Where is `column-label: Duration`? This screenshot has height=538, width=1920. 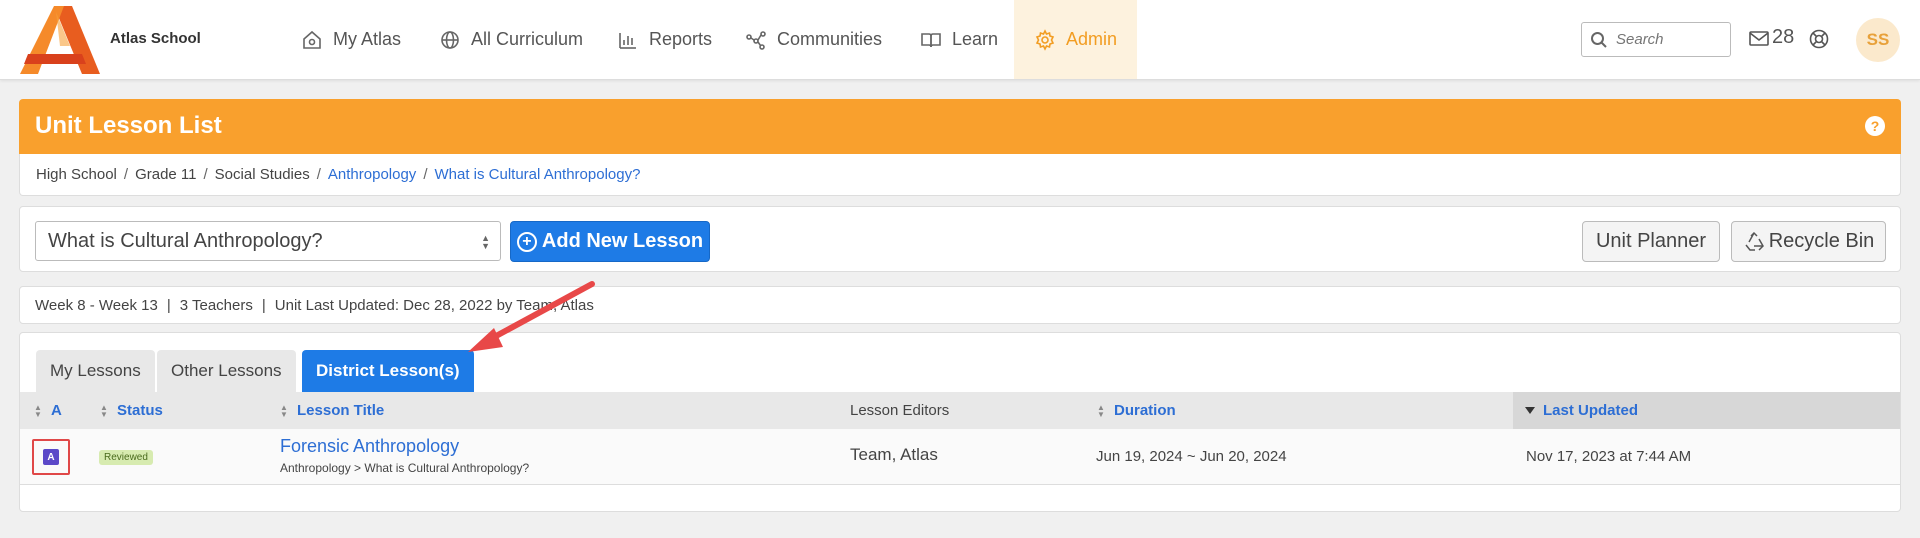 column-label: Duration is located at coordinates (1145, 410).